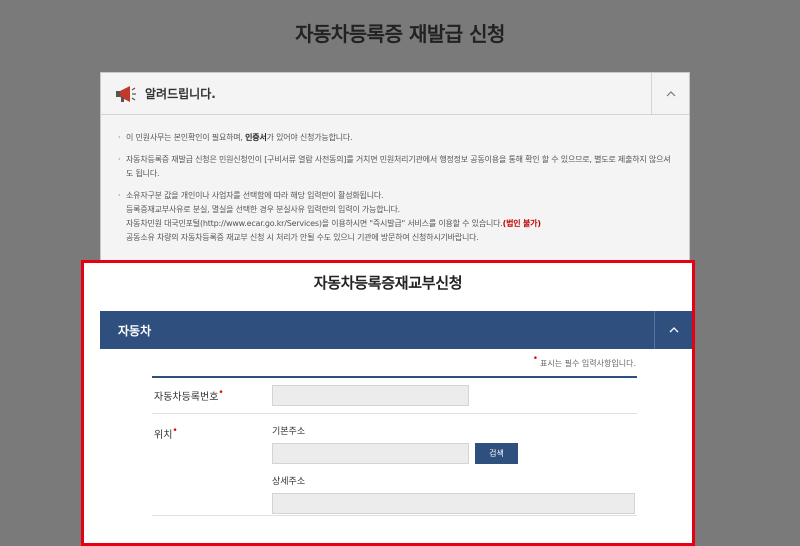  I want to click on megaphone-icon, so click(126, 93).